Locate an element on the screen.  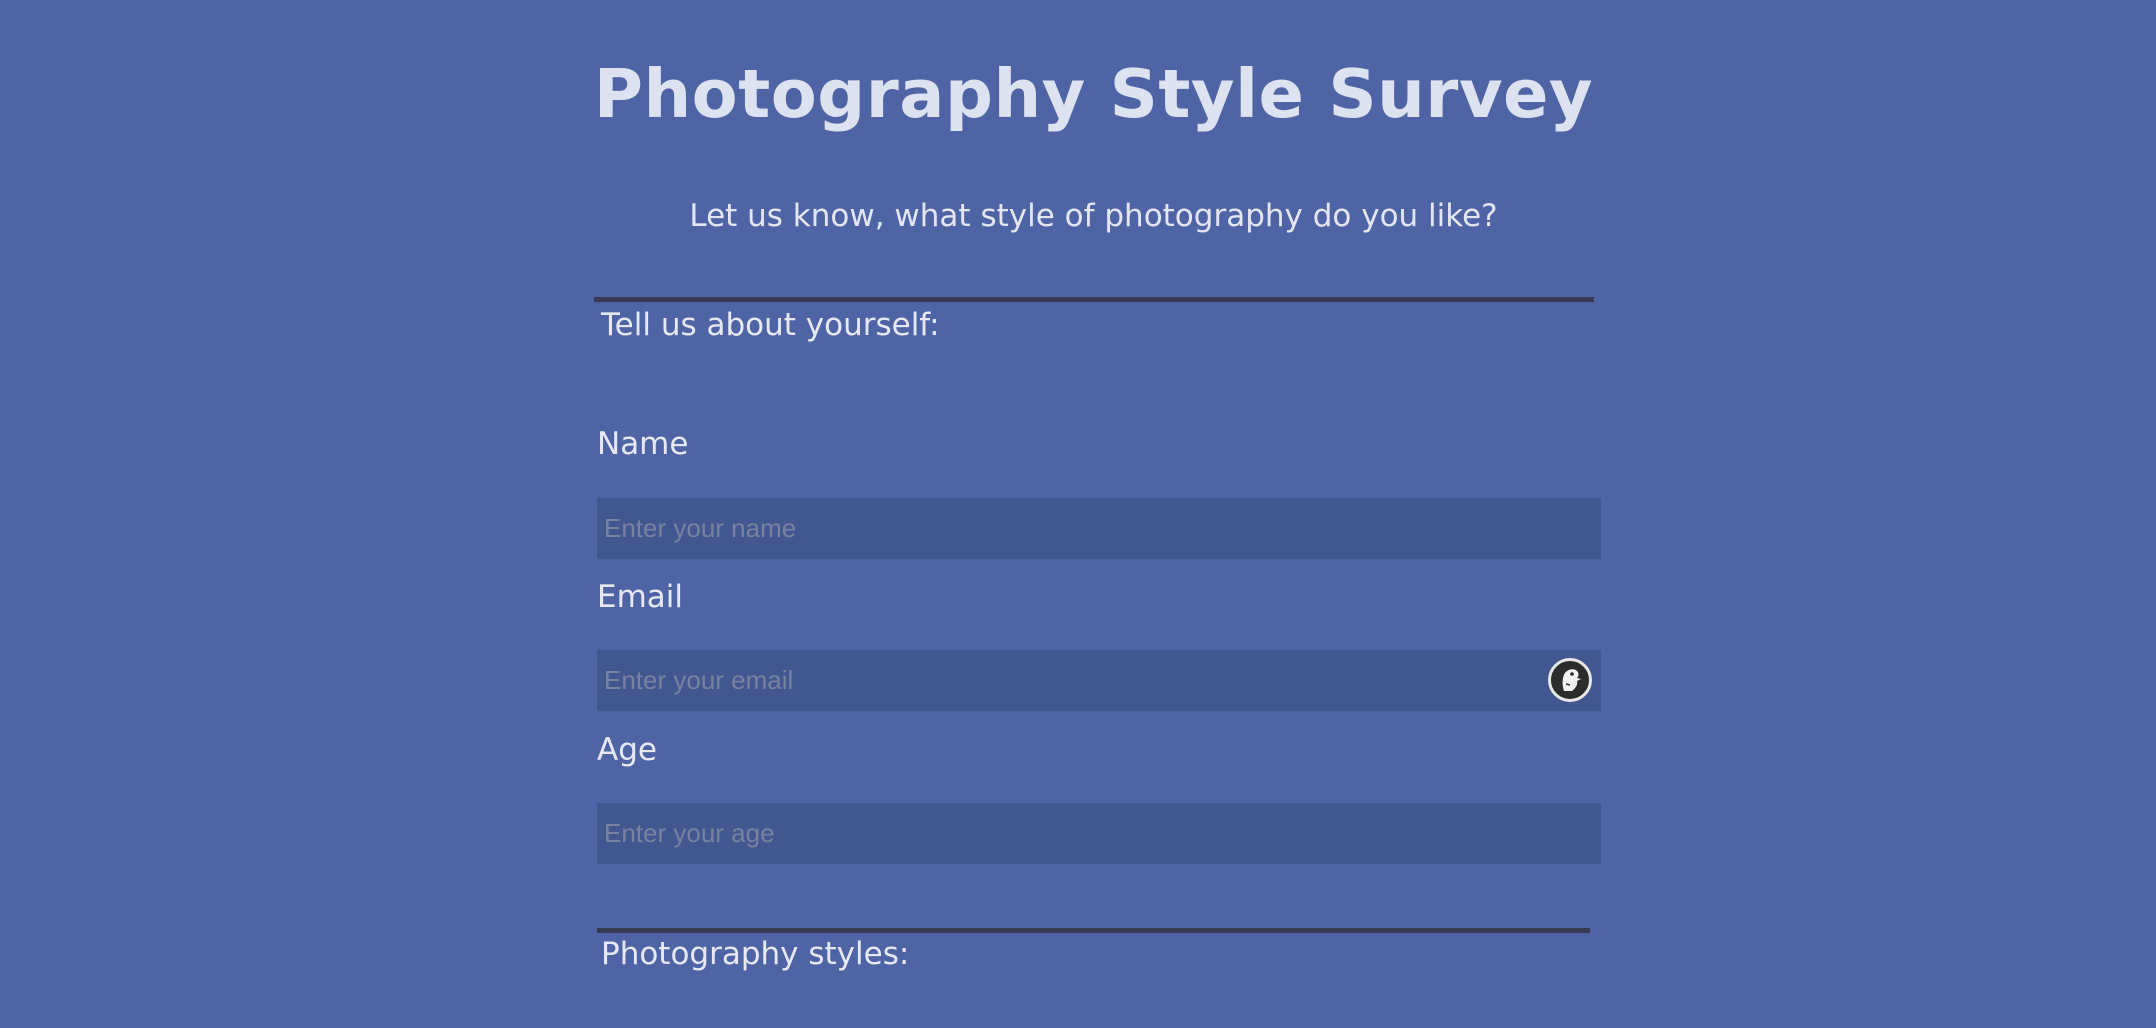
styles-section-legend: Photography styles: is located at coordinates (755, 954).